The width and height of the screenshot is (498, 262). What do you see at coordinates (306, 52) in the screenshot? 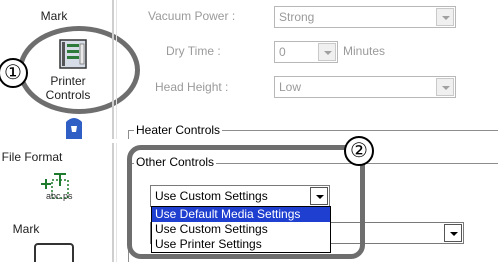
I see `dry-time-select: 0` at bounding box center [306, 52].